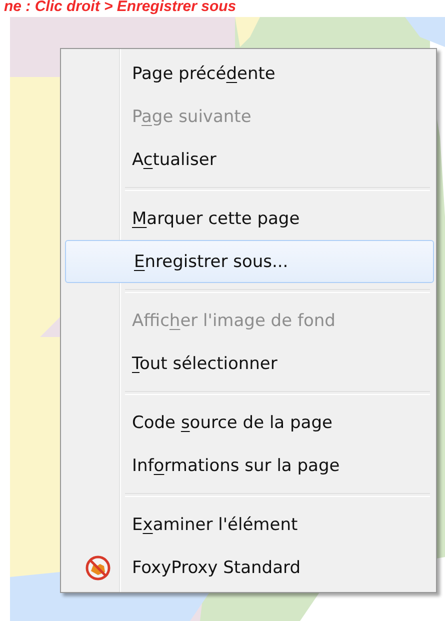 The width and height of the screenshot is (445, 621). Describe the element at coordinates (248, 73) in the screenshot. I see `menu-item: Page précédente` at that location.